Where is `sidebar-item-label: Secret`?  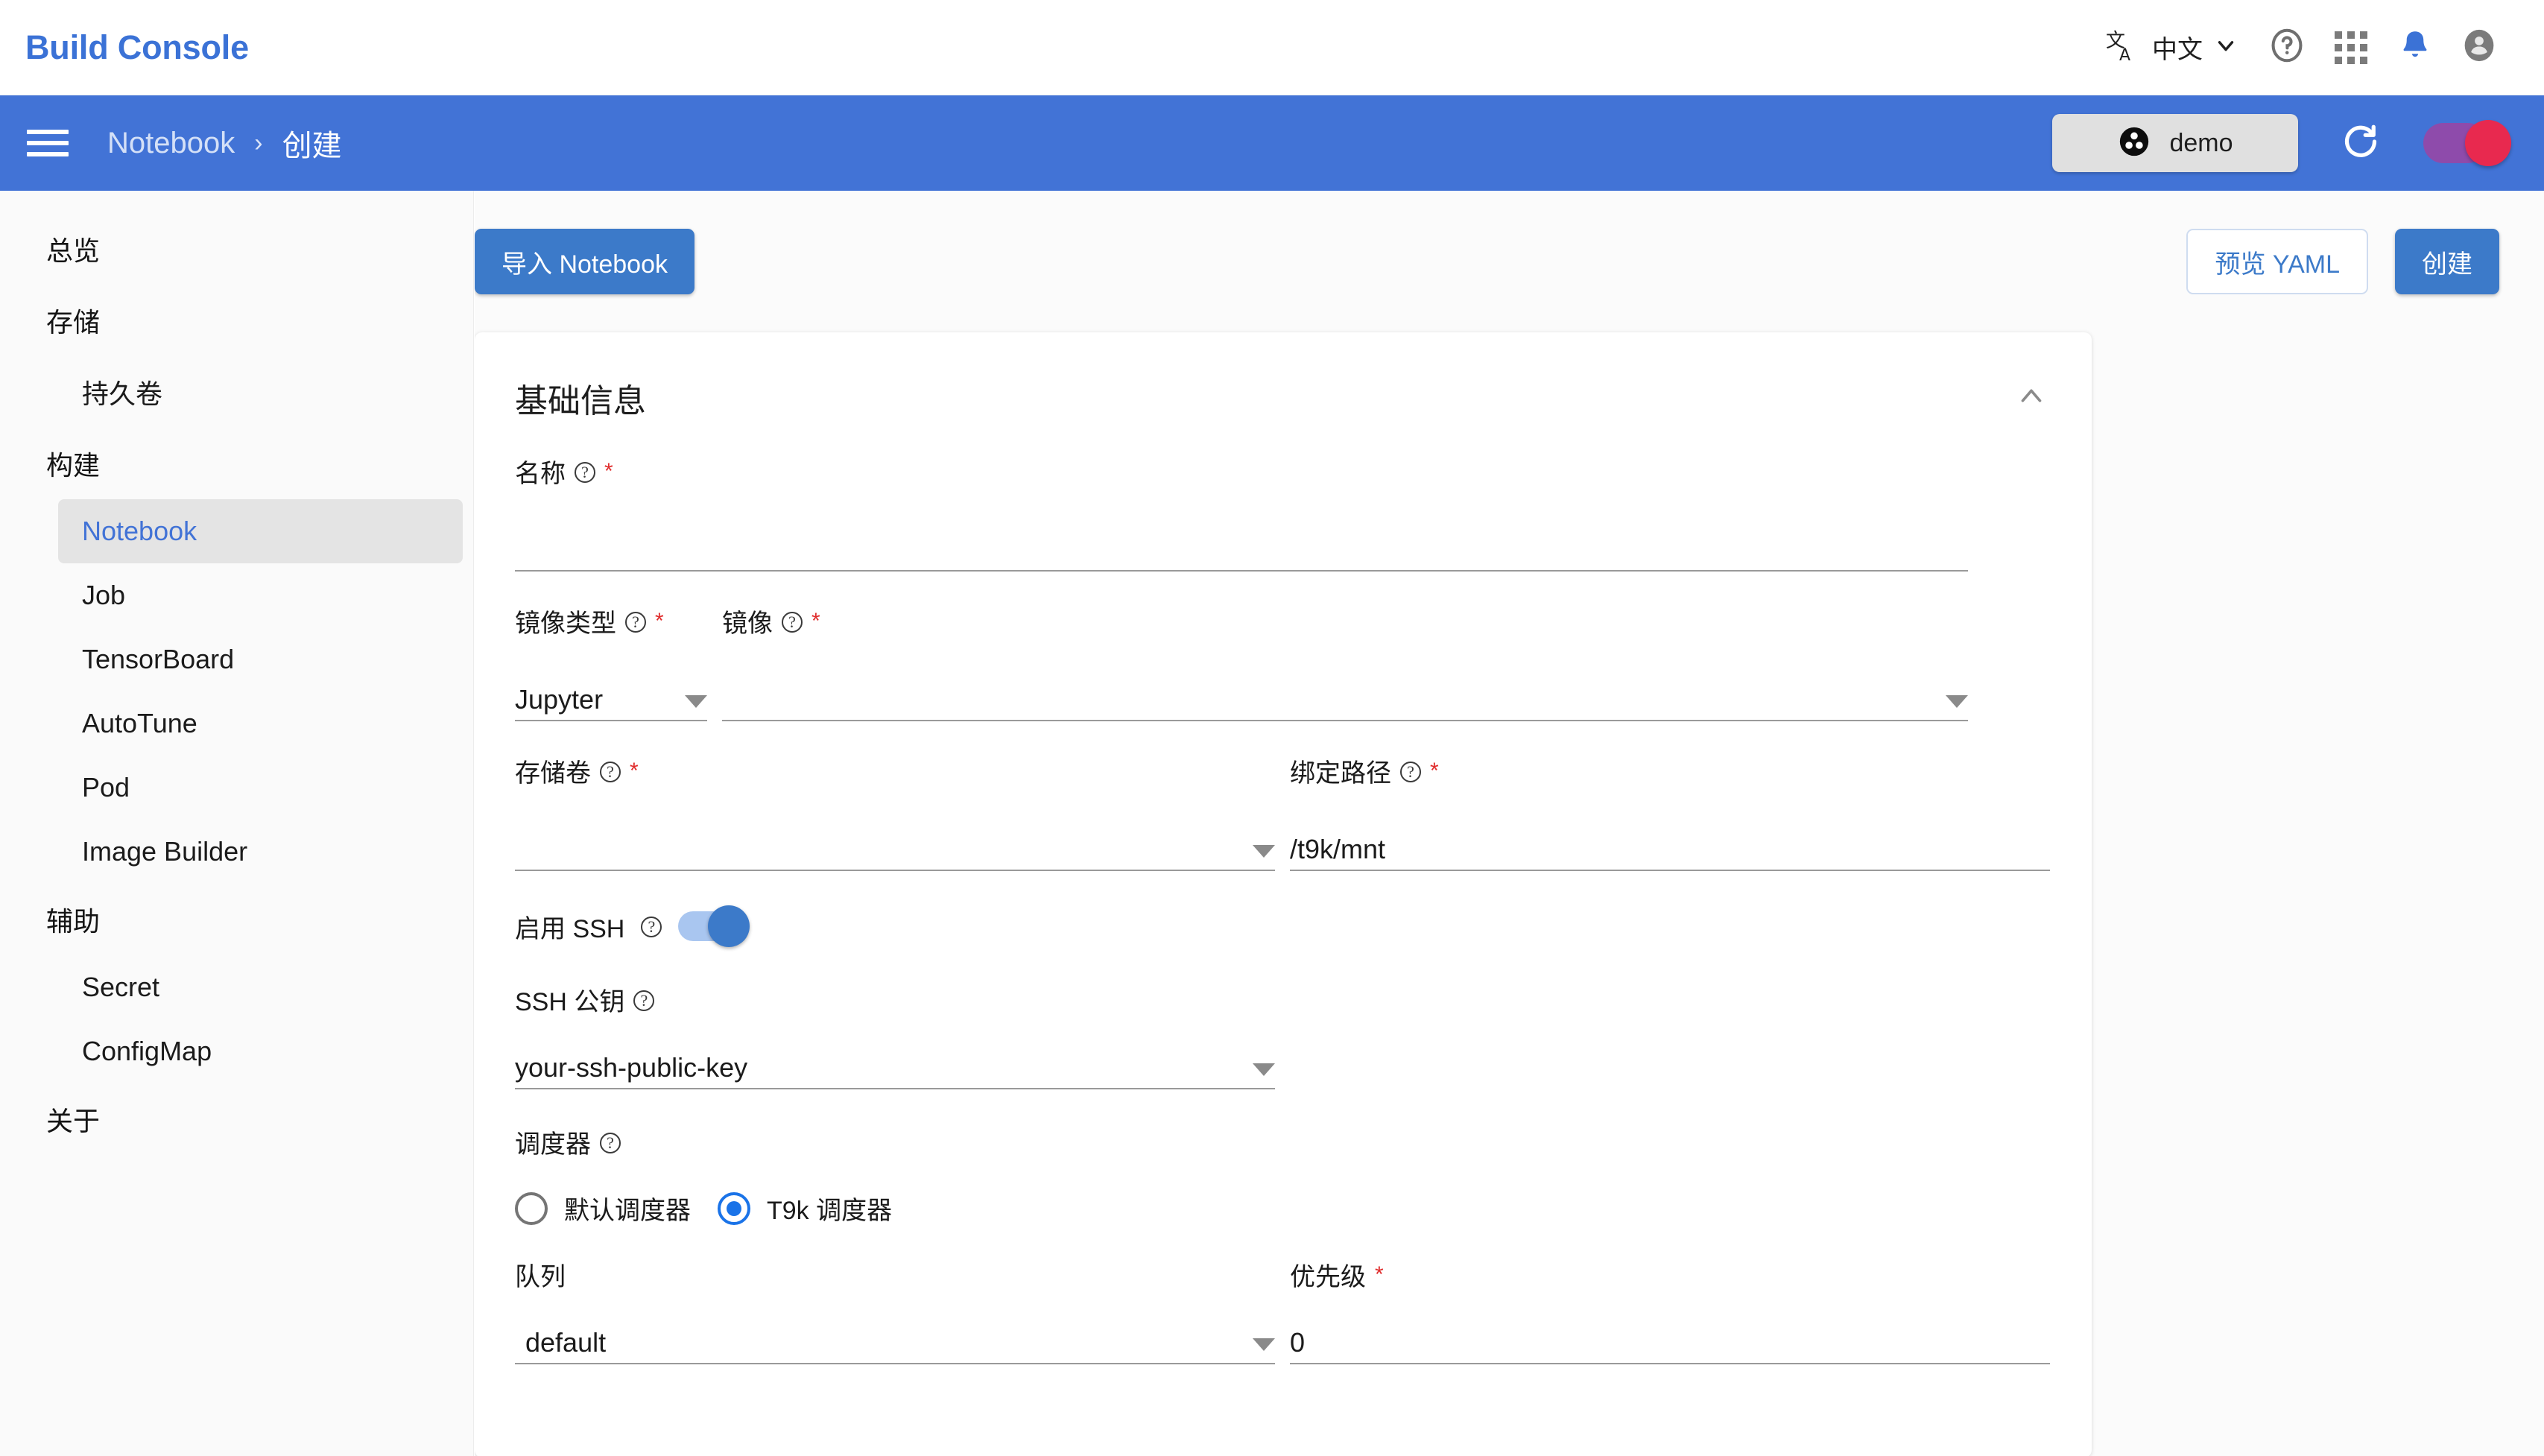
sidebar-item-label: Secret is located at coordinates (121, 987).